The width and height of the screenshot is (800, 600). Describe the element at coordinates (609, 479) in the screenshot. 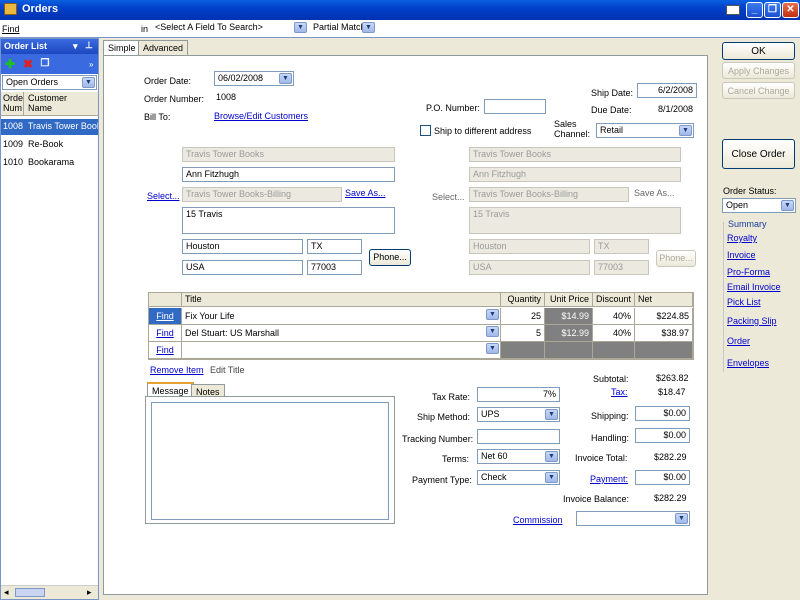

I see `payment-link: Payment:` at that location.